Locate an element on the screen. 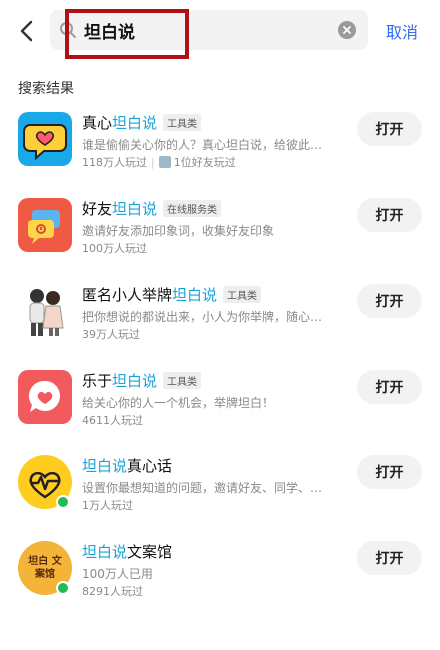 This screenshot has height=650, width=440. title-text: 文案馆 is located at coordinates (150, 551).